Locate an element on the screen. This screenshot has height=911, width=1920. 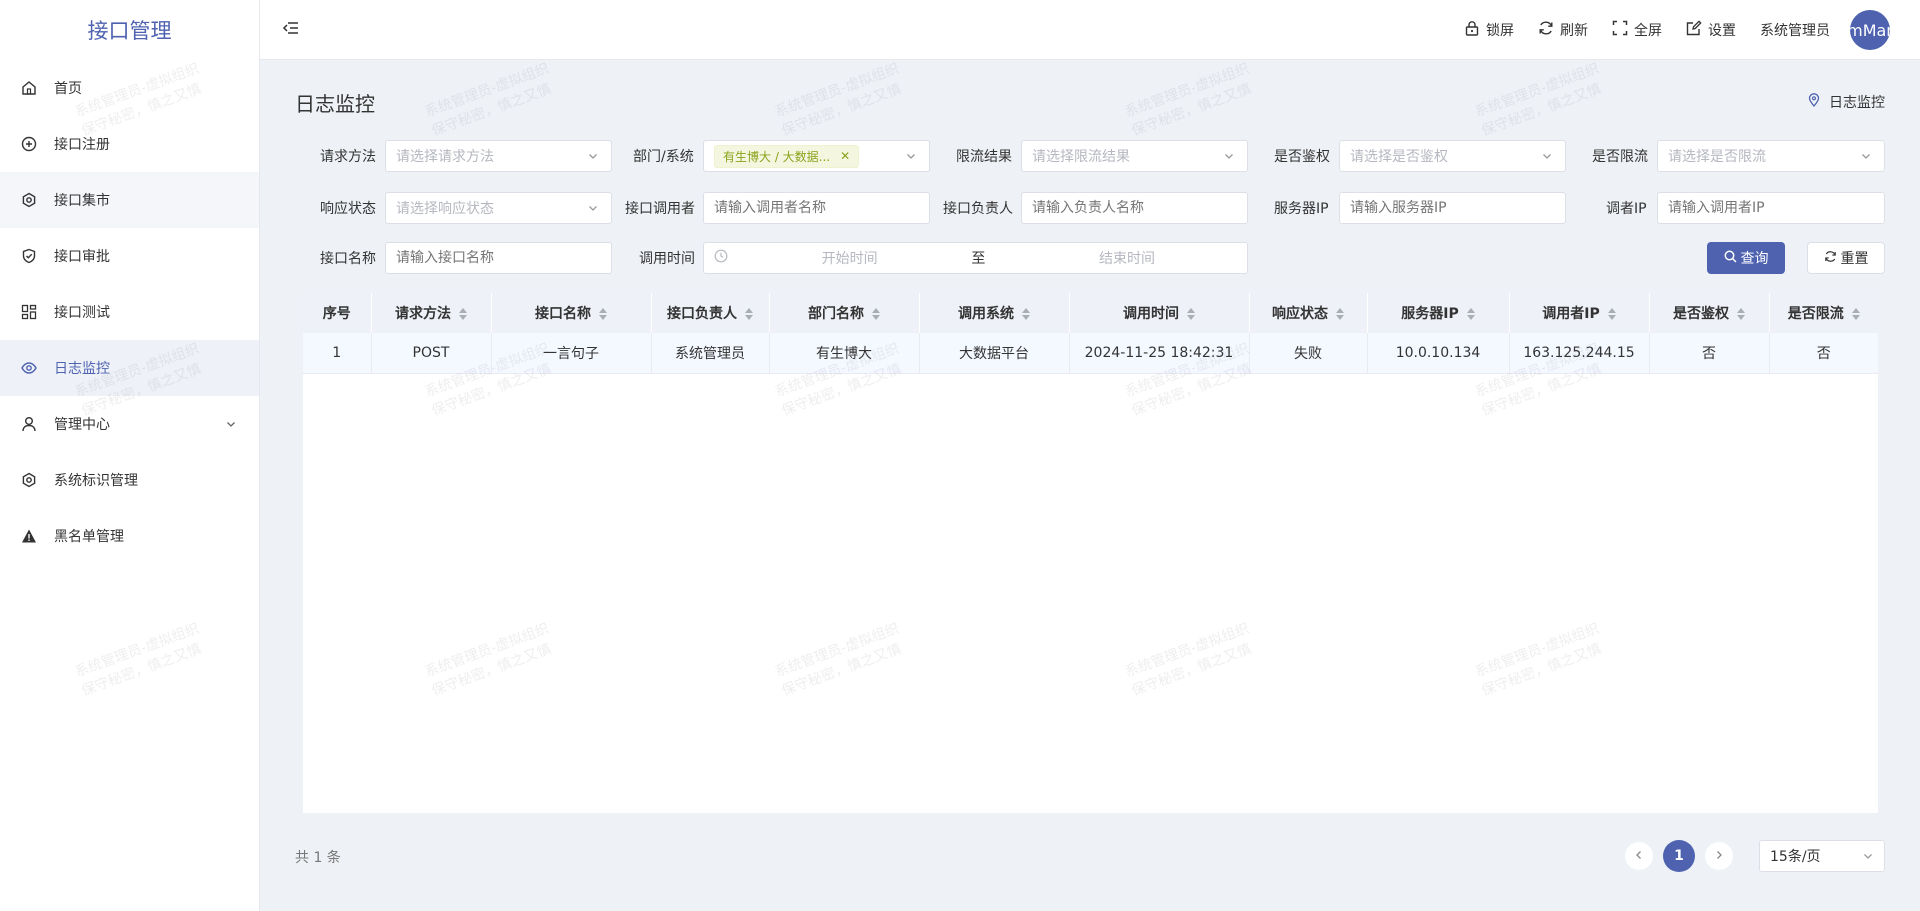
method-select: 请选择请求方法 is located at coordinates (498, 156).